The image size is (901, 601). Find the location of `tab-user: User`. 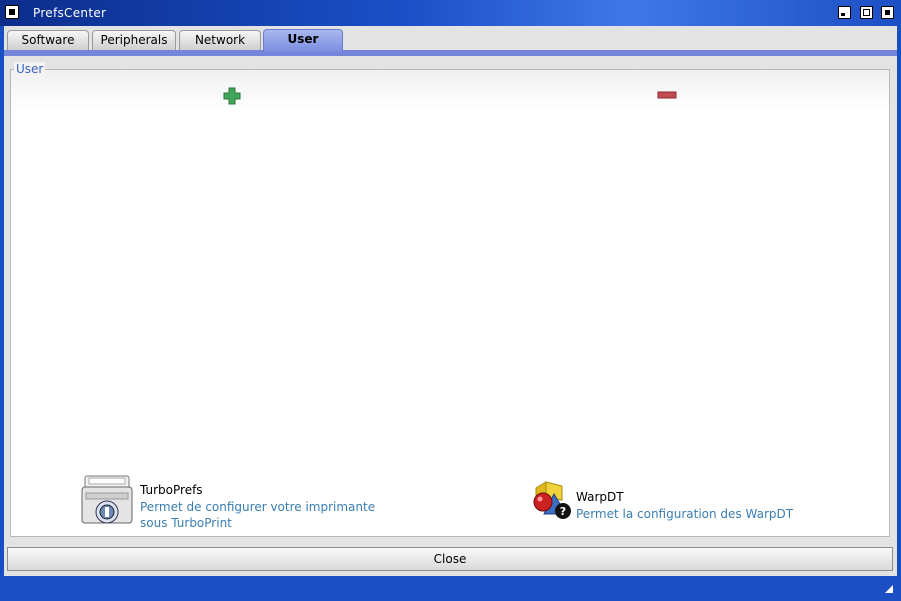

tab-user: User is located at coordinates (303, 40).